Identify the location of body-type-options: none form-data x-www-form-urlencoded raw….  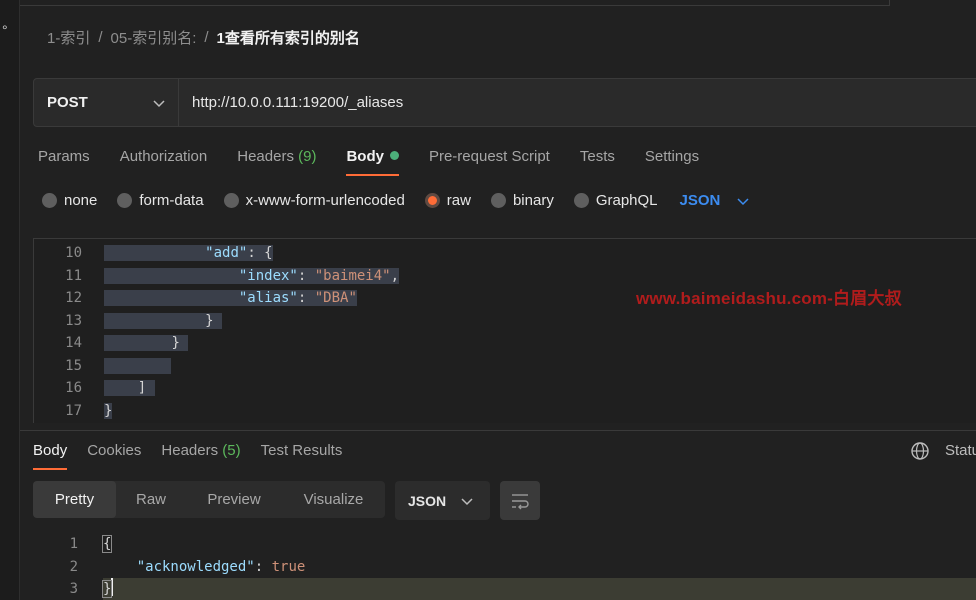
(396, 200).